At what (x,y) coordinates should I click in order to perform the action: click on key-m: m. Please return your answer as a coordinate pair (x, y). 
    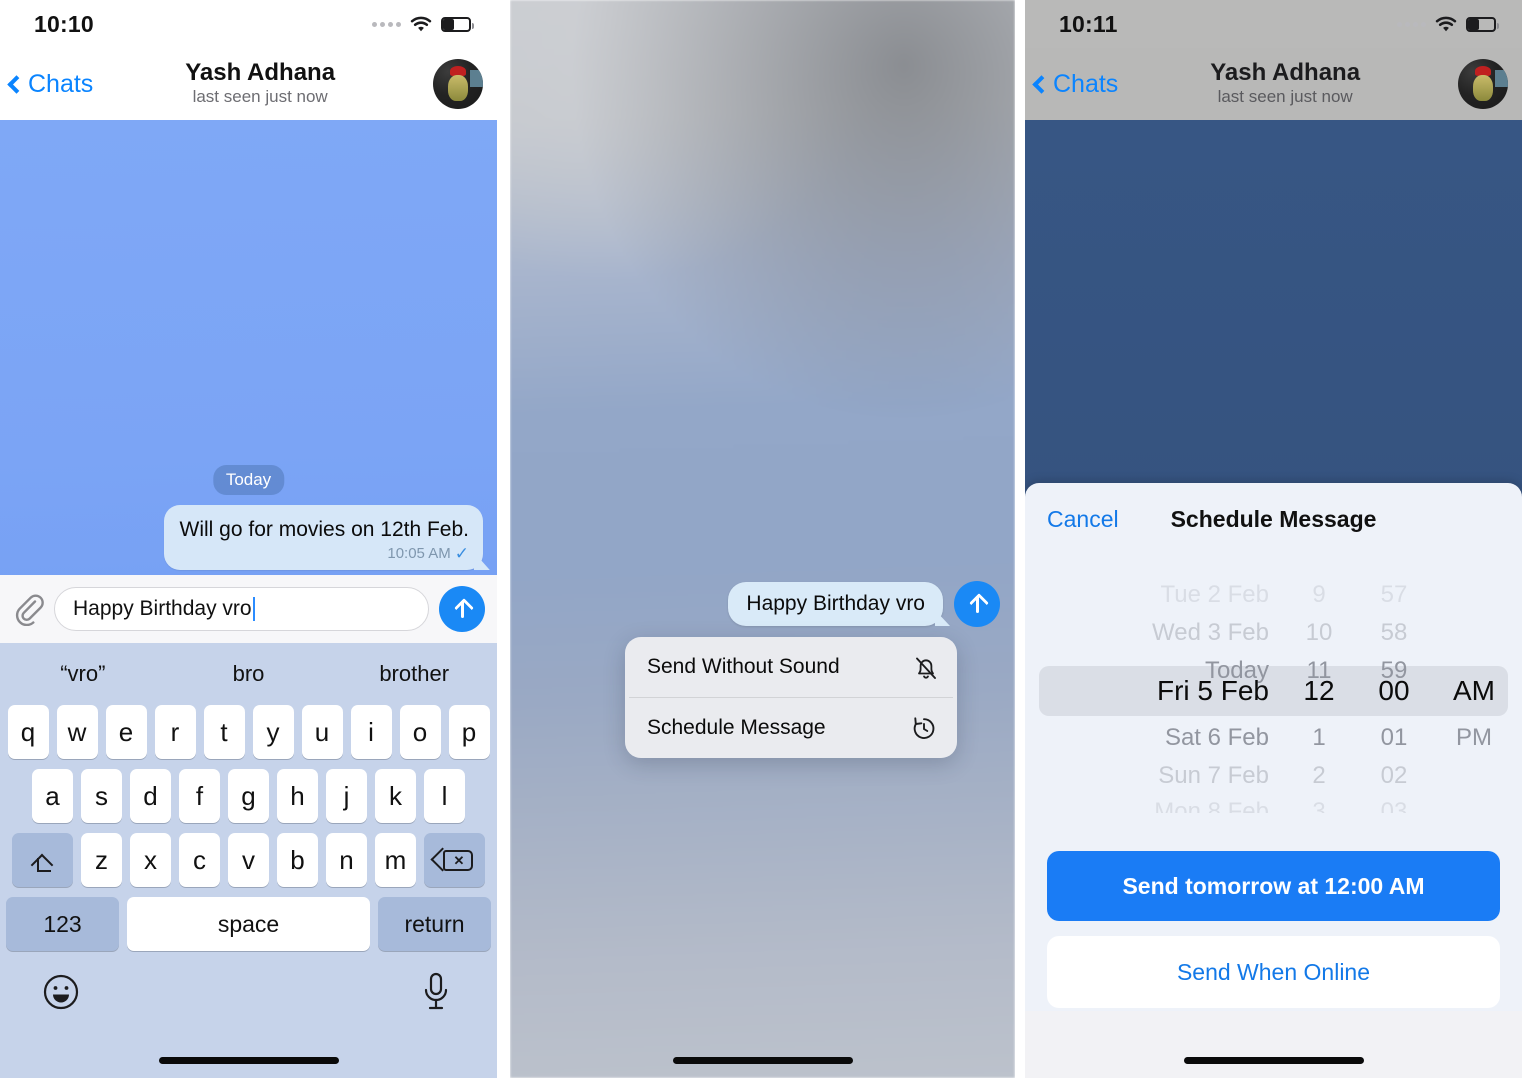
    Looking at the image, I should click on (395, 860).